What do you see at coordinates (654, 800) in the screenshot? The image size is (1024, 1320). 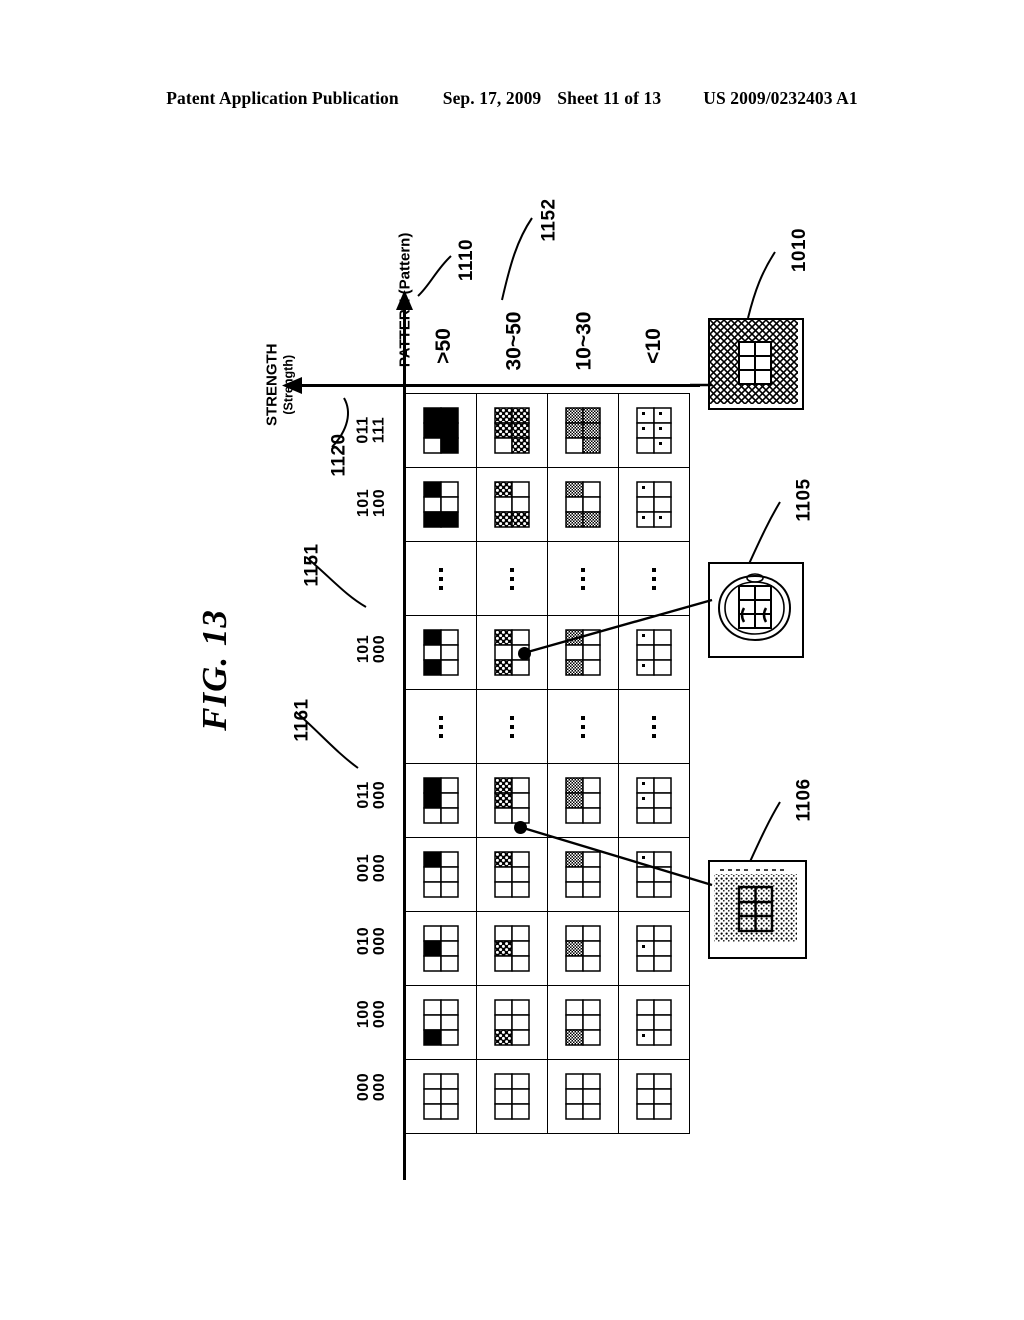 I see `table-cell-r5-c3` at bounding box center [654, 800].